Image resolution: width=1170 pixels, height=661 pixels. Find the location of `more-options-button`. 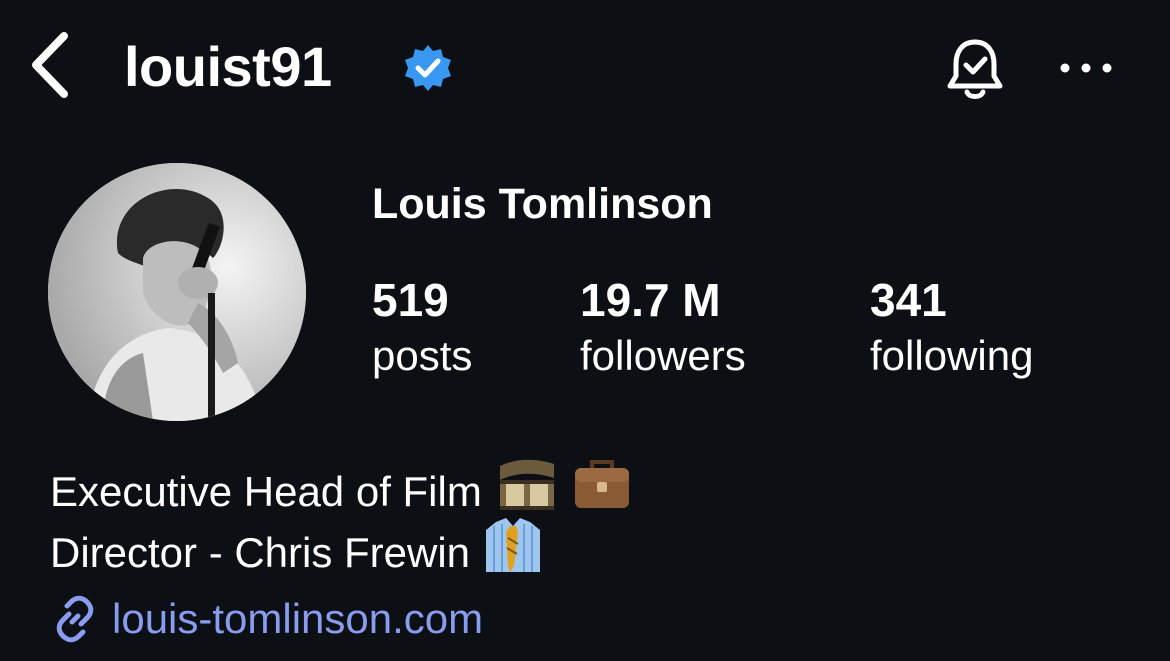

more-options-button is located at coordinates (1086, 68).